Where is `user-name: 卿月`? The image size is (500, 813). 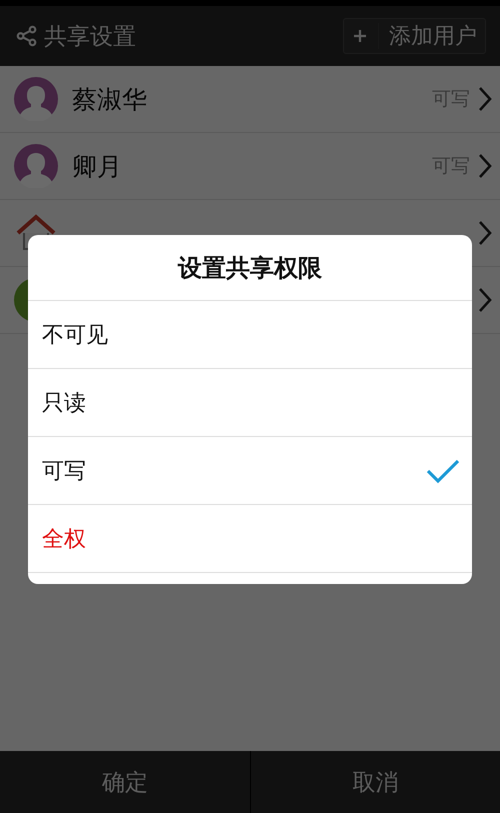 user-name: 卿月 is located at coordinates (97, 166).